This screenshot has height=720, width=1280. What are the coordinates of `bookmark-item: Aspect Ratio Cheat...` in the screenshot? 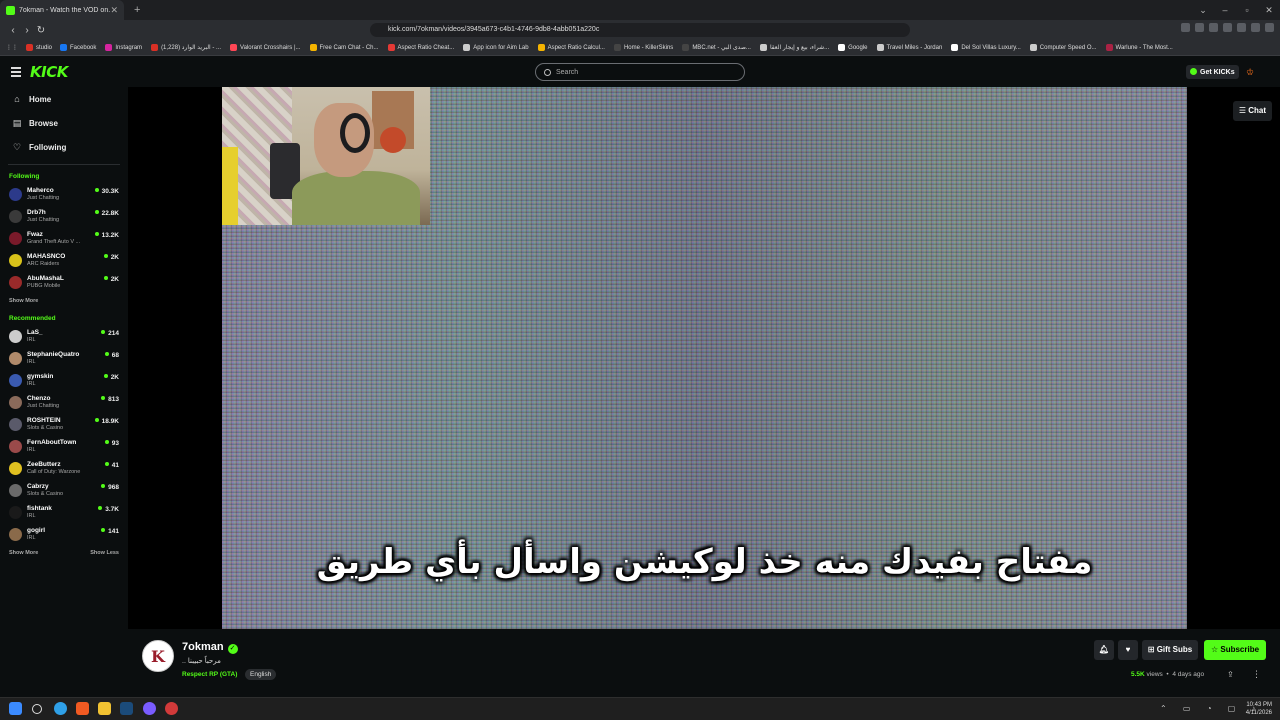 It's located at (420, 47).